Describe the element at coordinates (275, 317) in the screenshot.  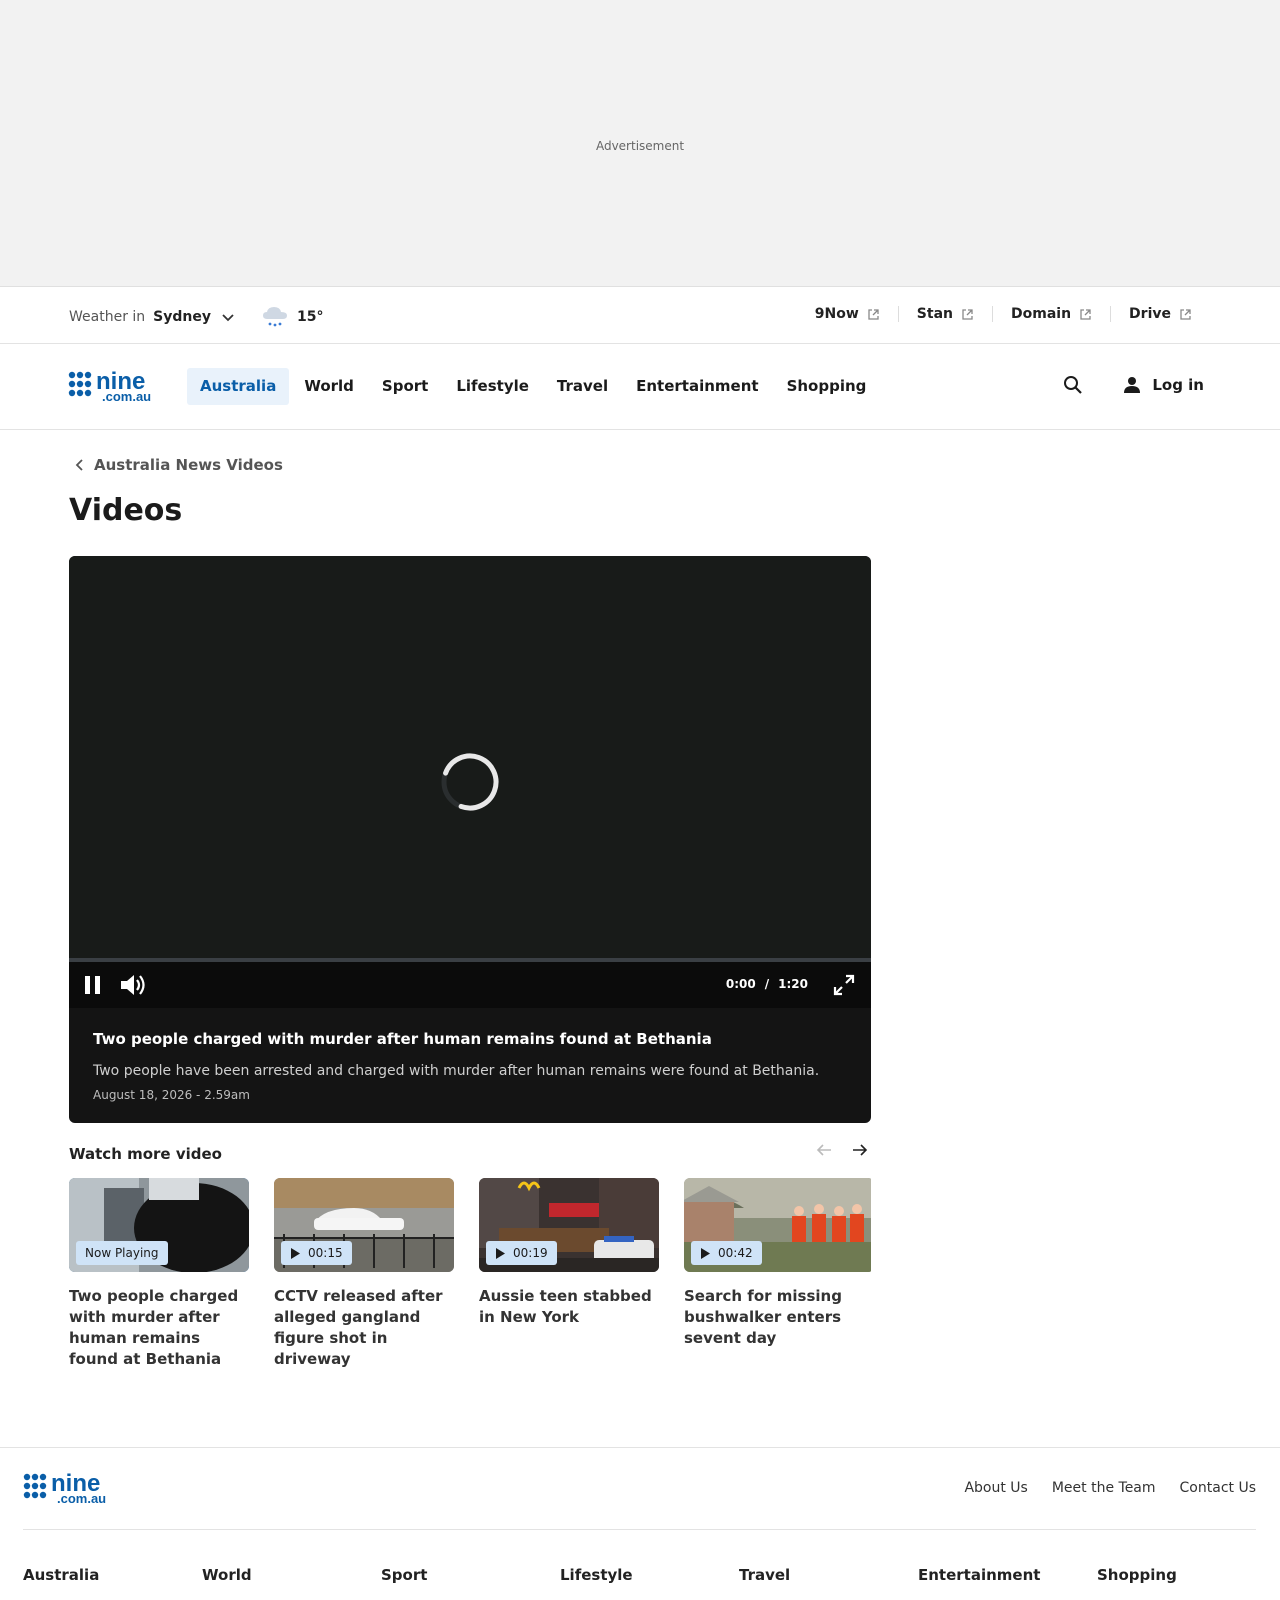
I see `rain-cloud-icon` at that location.